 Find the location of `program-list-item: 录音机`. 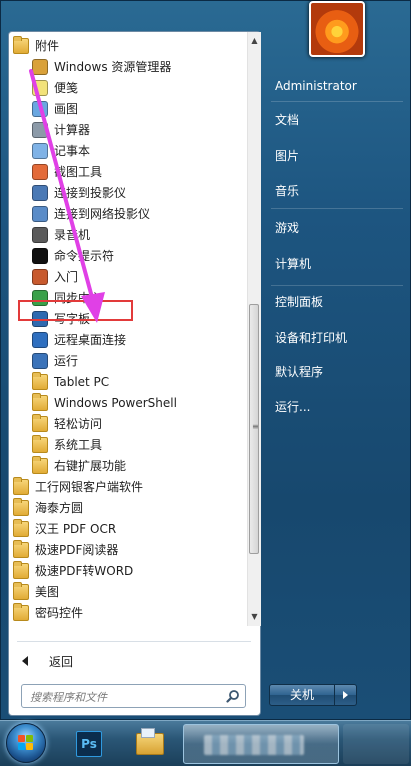

program-list-item: 录音机 is located at coordinates (61, 235).